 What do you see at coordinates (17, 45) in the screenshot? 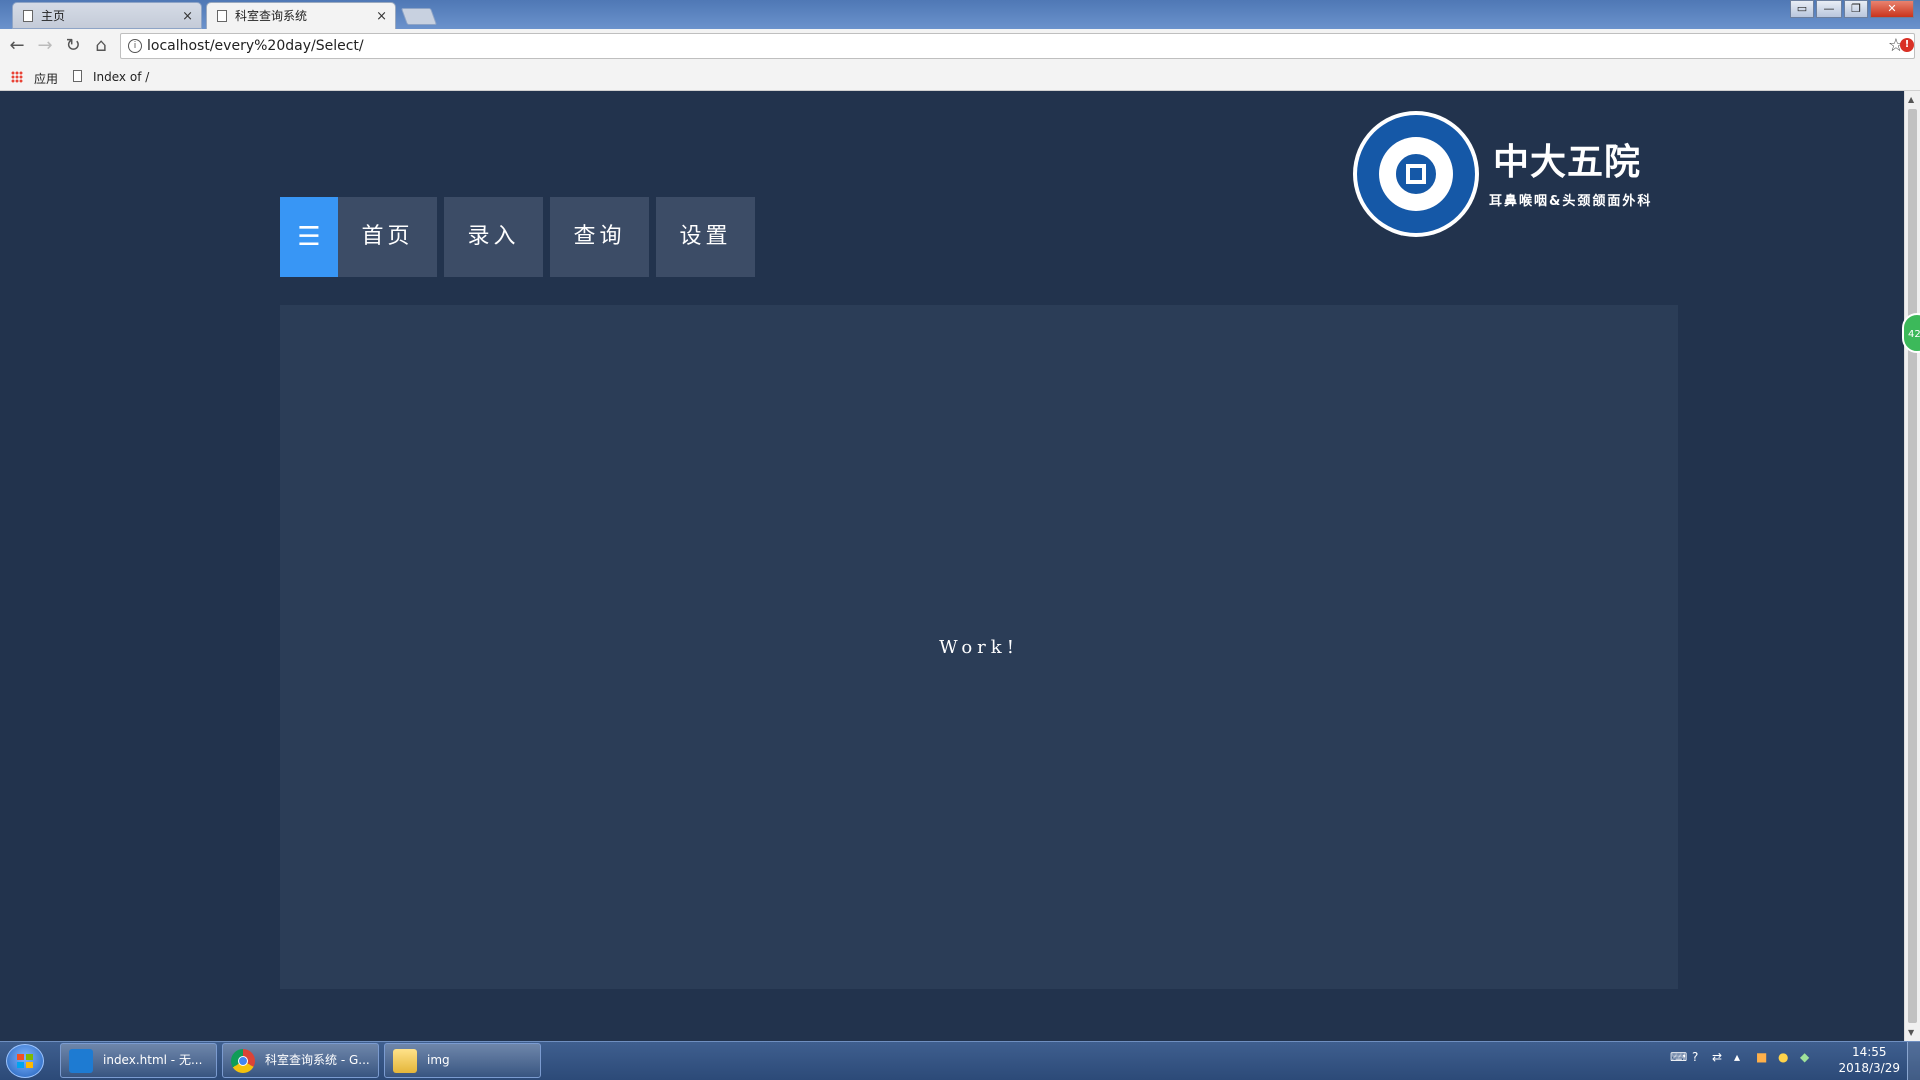
I see `back-icon: ←` at bounding box center [17, 45].